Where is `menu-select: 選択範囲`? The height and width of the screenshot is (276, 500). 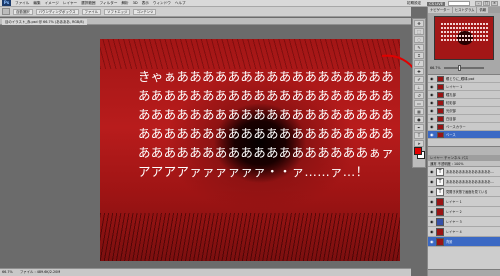 menu-select: 選択範囲 is located at coordinates (88, 3).